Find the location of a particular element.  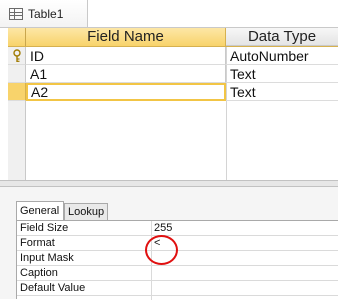

document-tab-title: Table1 is located at coordinates (46, 14).